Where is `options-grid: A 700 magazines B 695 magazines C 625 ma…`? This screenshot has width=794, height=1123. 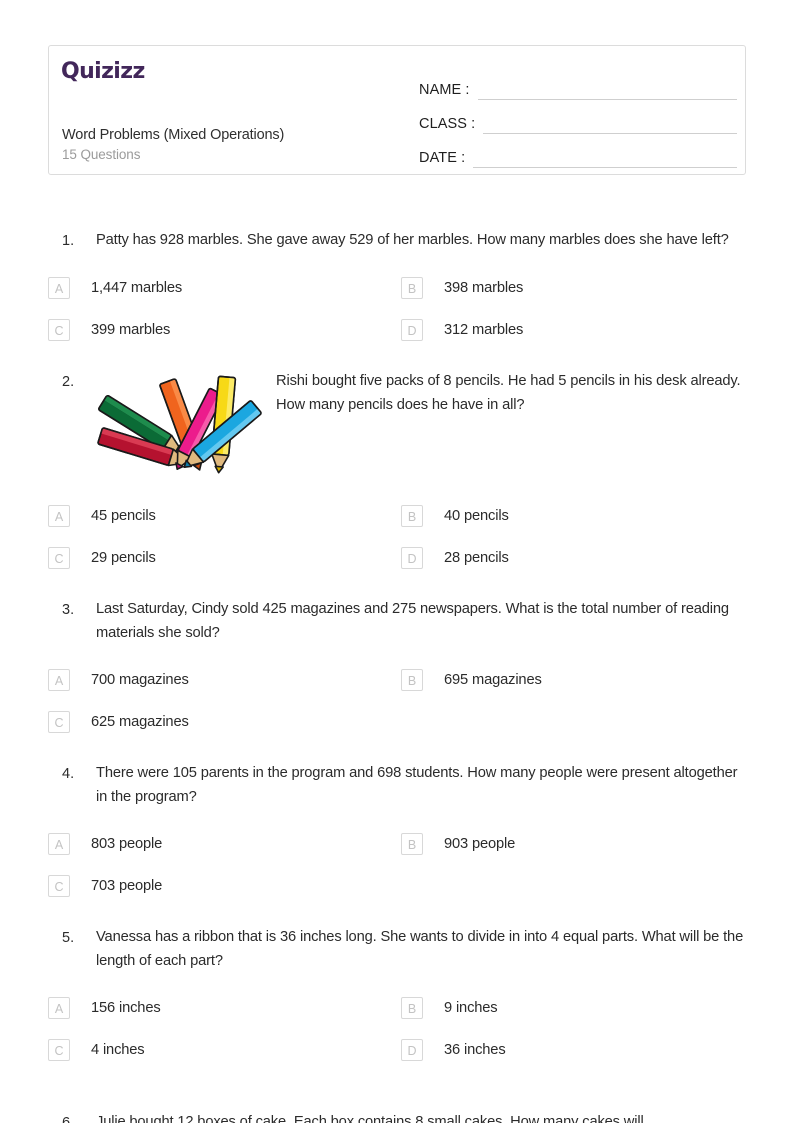
options-grid: A 700 magazines B 695 magazines C 625 ma… is located at coordinates (397, 701).